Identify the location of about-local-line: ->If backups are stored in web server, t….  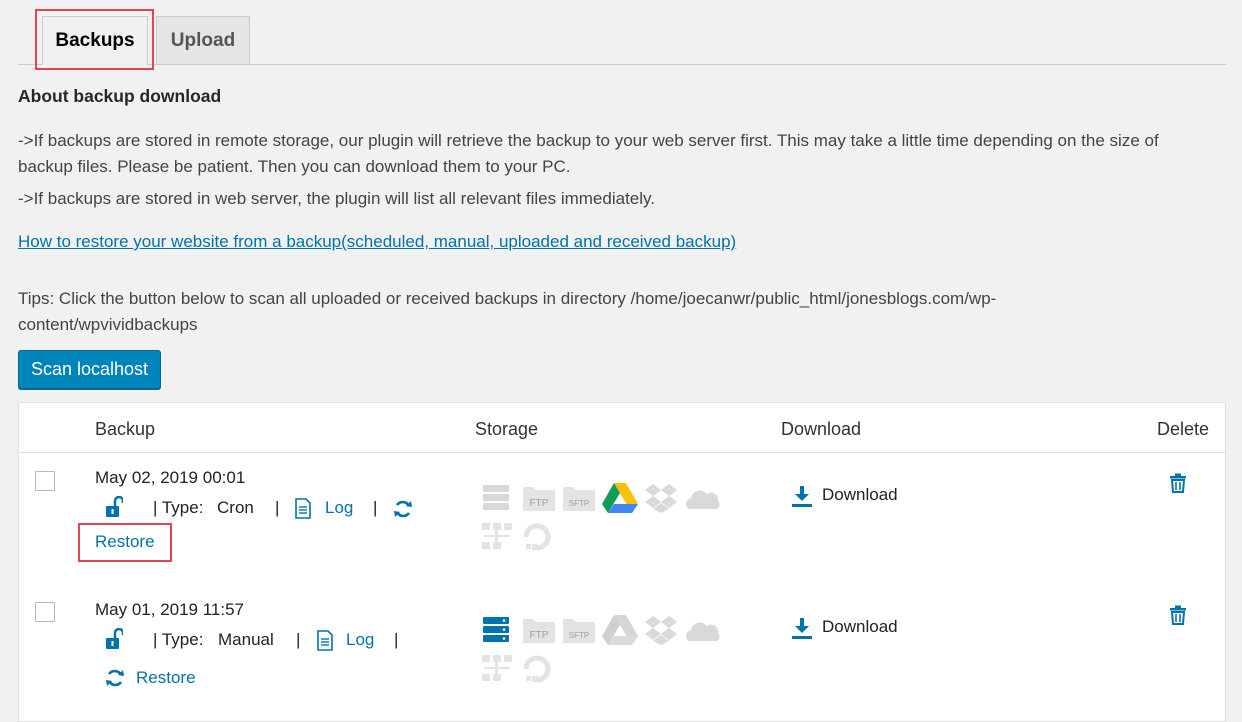
(336, 198).